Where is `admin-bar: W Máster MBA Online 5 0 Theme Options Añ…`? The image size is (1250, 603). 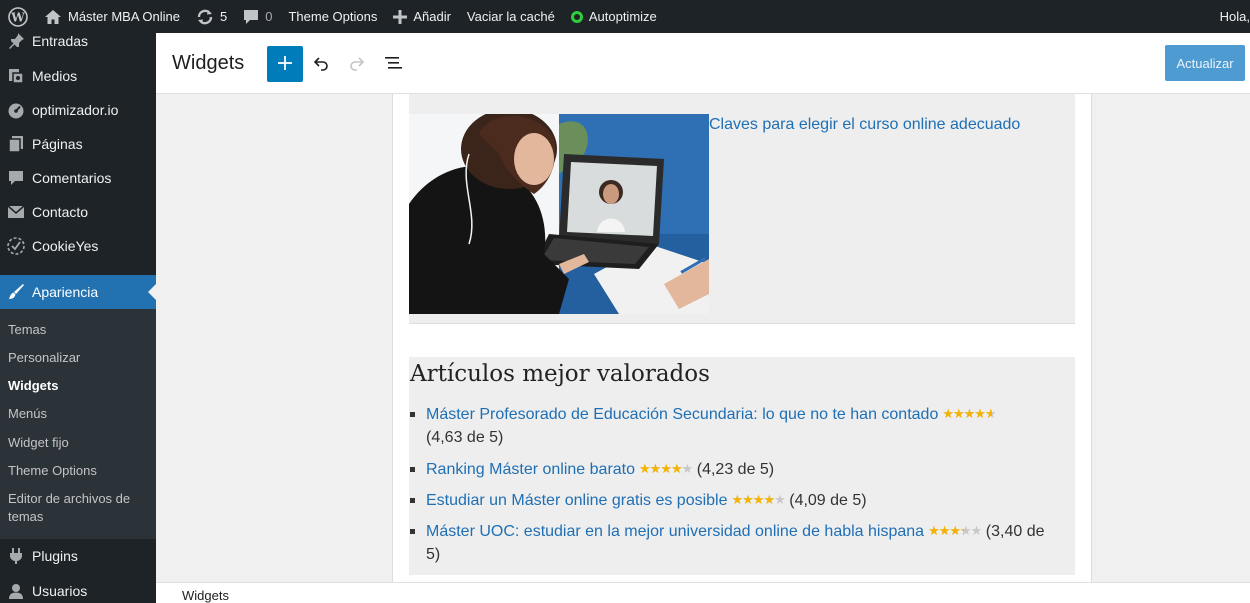 admin-bar: W Máster MBA Online 5 0 Theme Options Añ… is located at coordinates (625, 16).